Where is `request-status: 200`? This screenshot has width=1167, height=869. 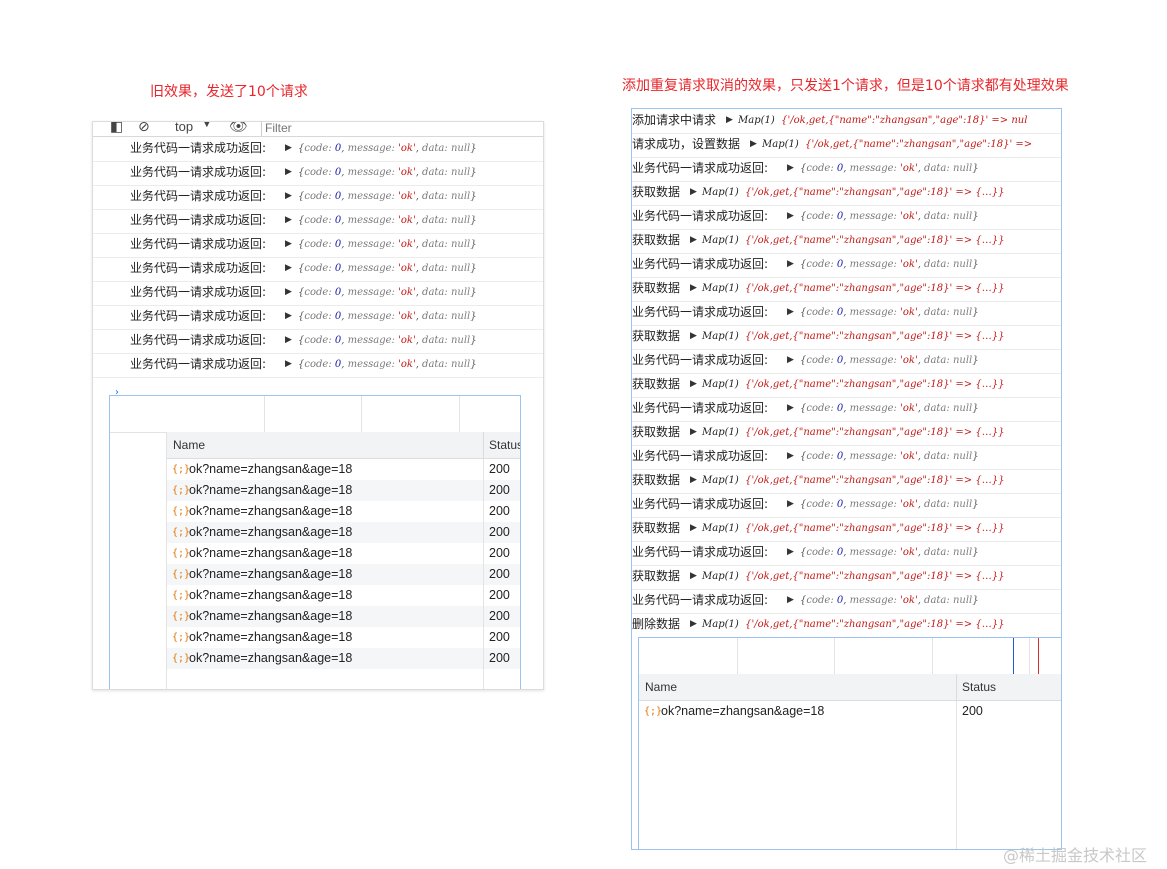 request-status: 200 is located at coordinates (499, 574).